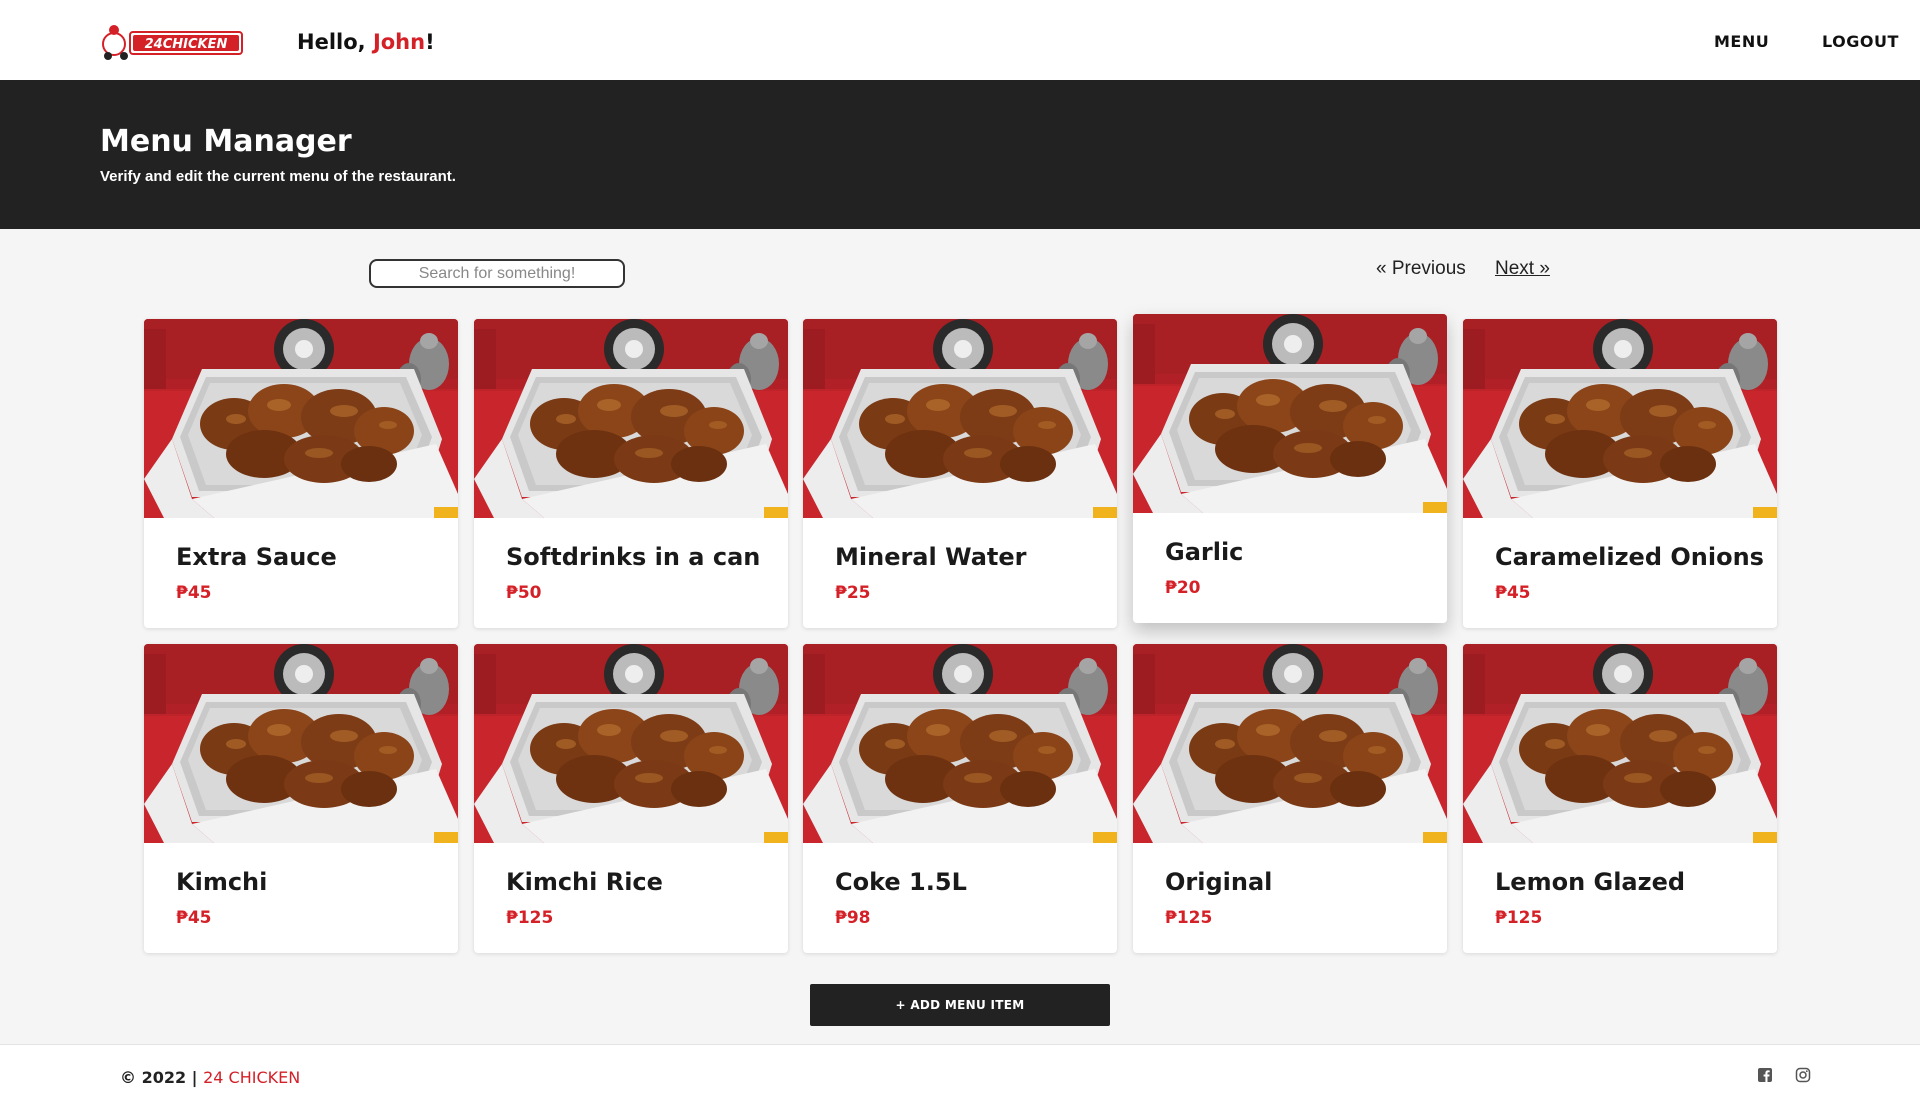 The image size is (1920, 1106). What do you see at coordinates (497, 273) in the screenshot?
I see `search-input` at bounding box center [497, 273].